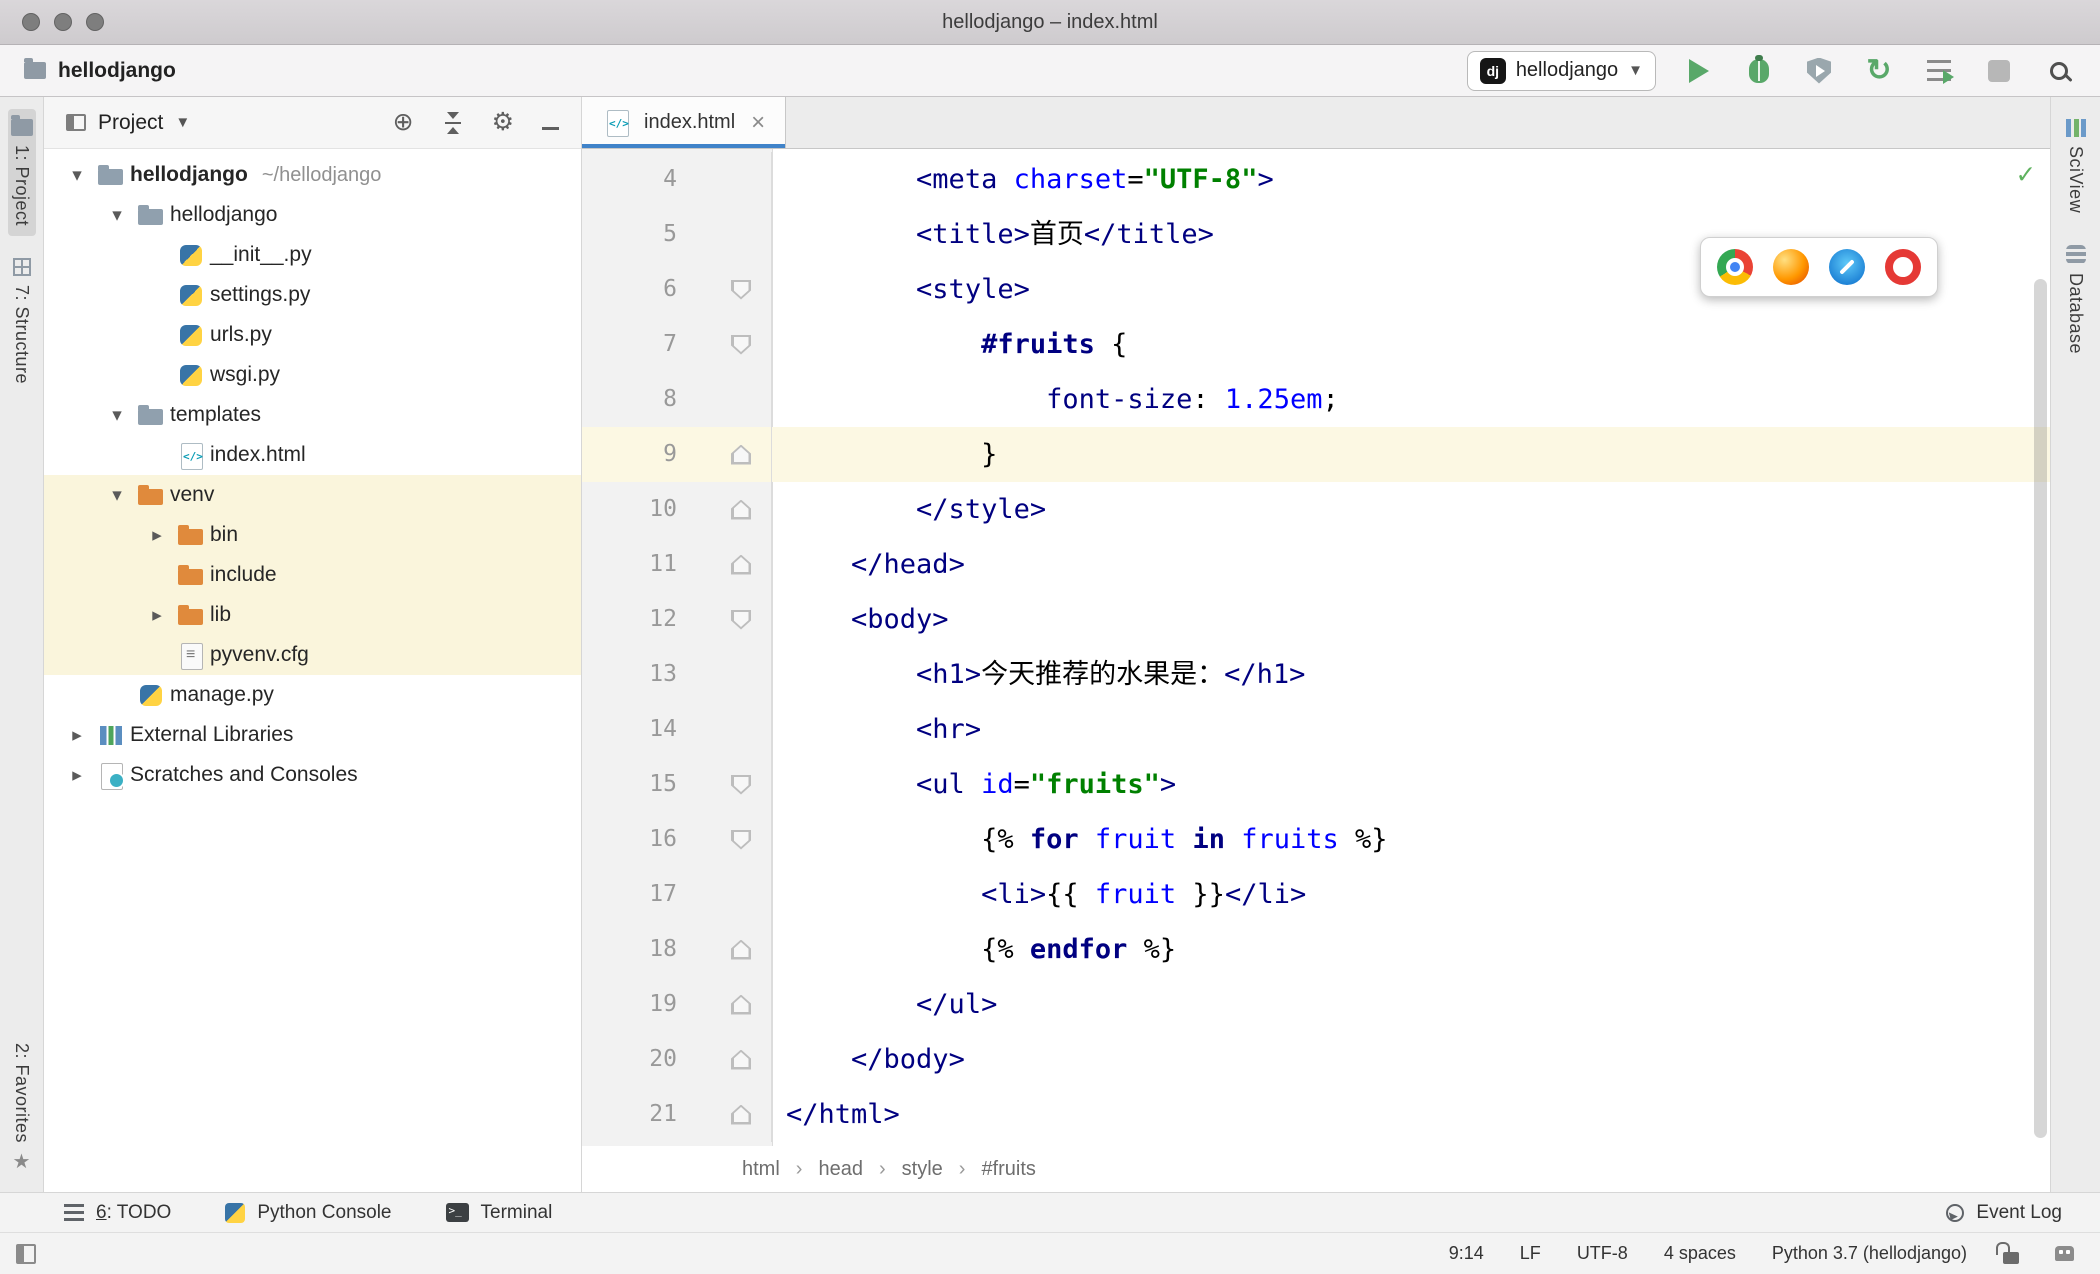  What do you see at coordinates (1316, 619) in the screenshot?
I see `code-line-12: 12 <body>` at bounding box center [1316, 619].